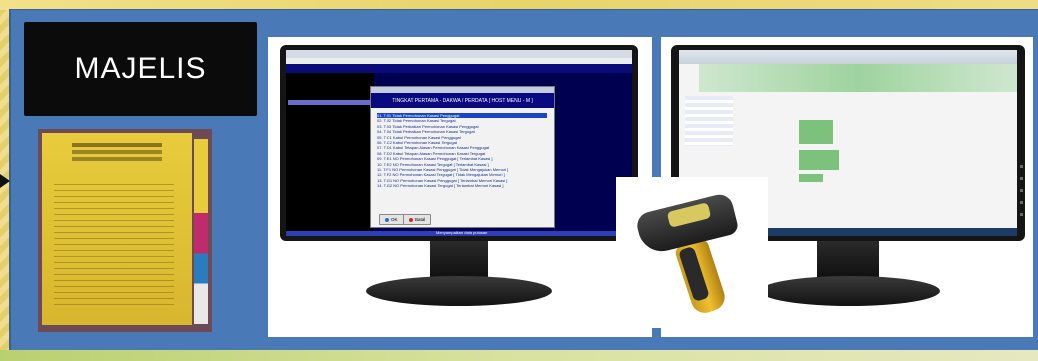  What do you see at coordinates (330, 153) in the screenshot?
I see `case-info-pane` at bounding box center [330, 153].